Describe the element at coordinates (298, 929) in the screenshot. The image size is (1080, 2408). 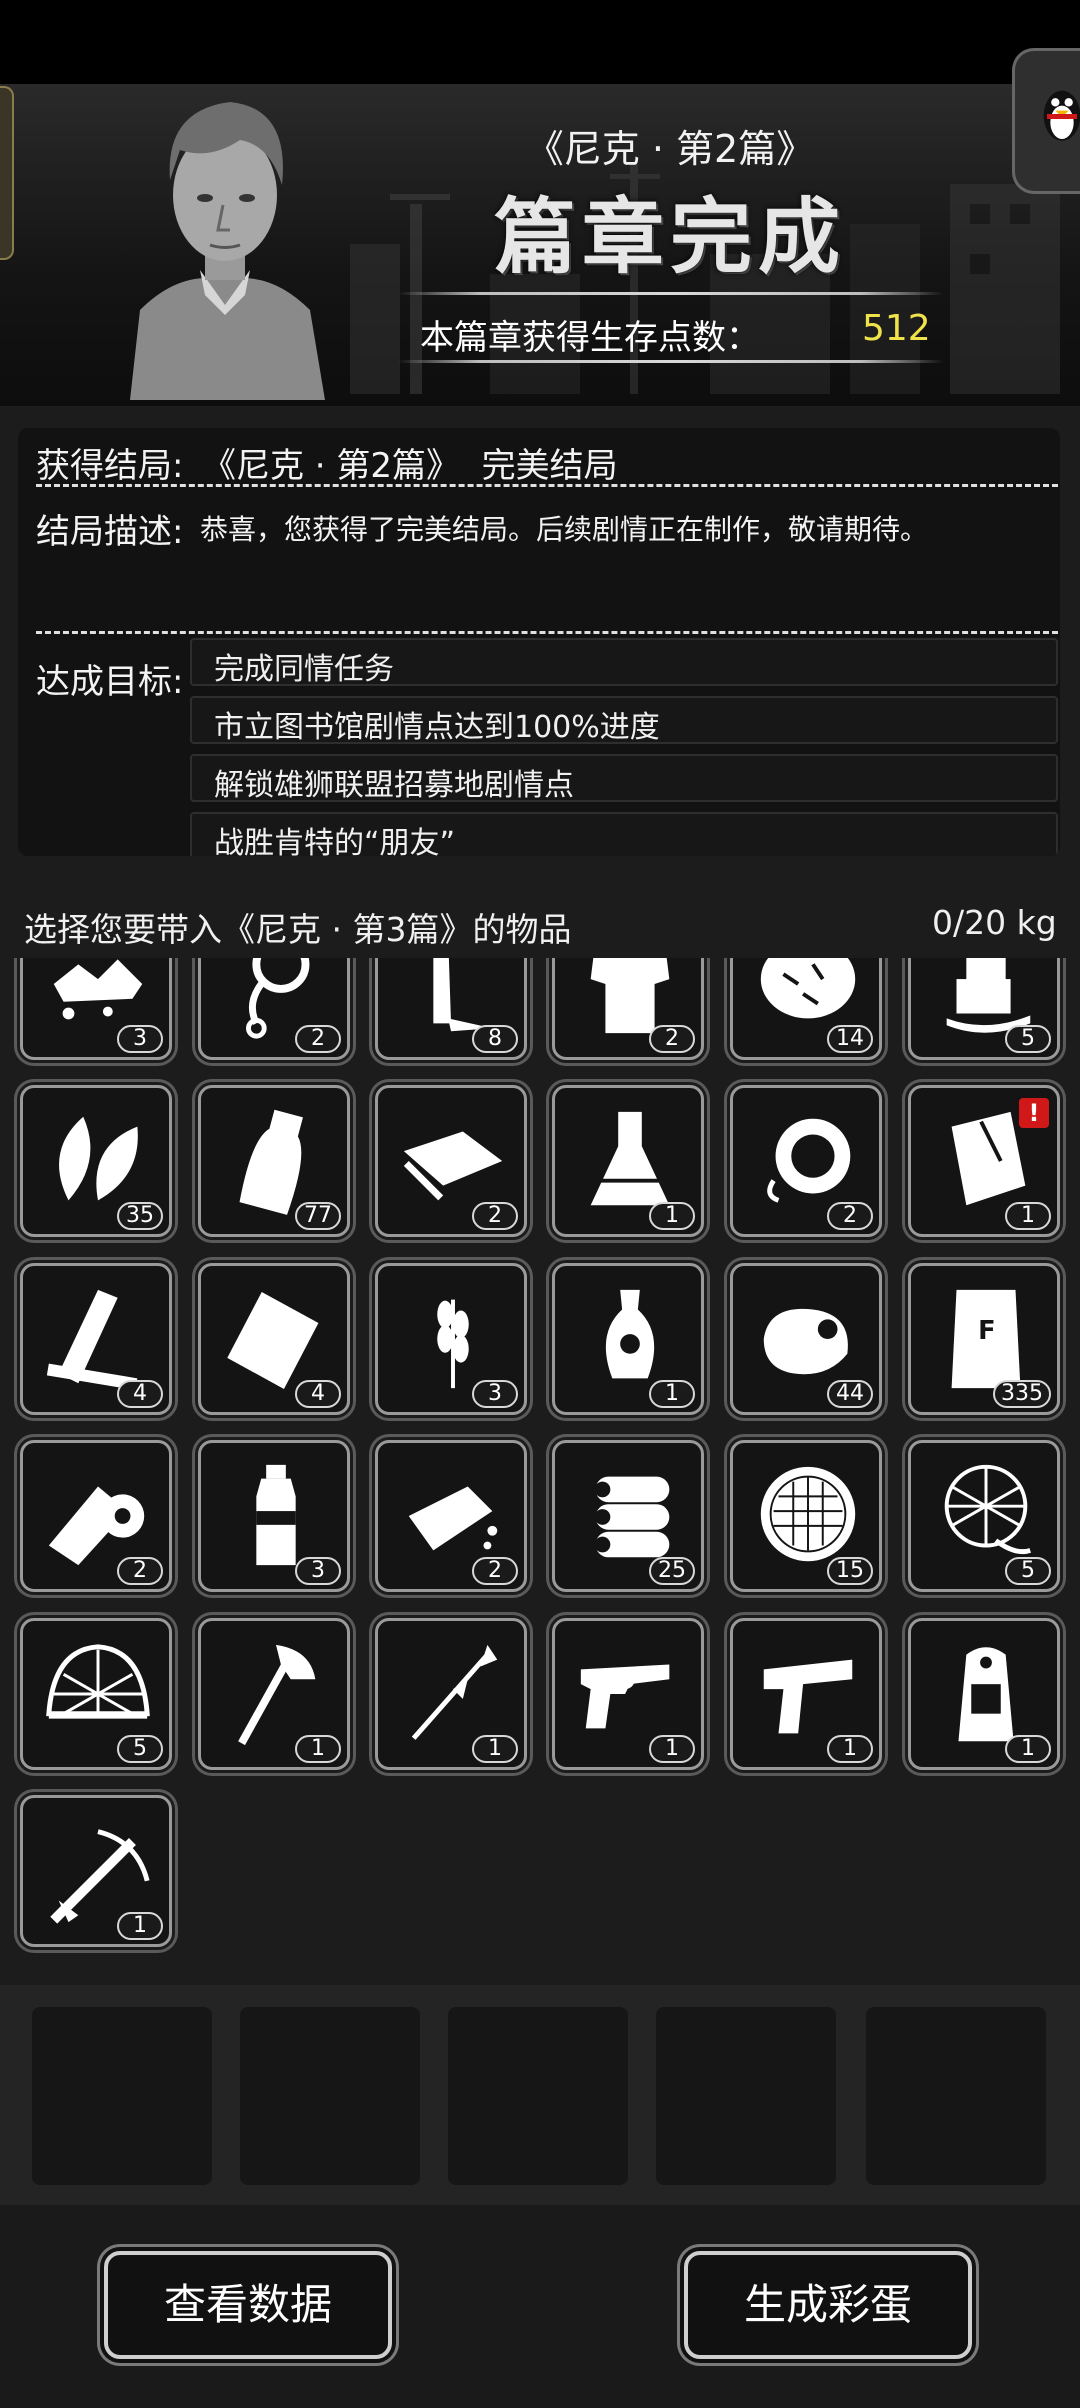
I see `carry-items-prompt: 选择您要带入《尼克 · 第3篇》的物品` at that location.